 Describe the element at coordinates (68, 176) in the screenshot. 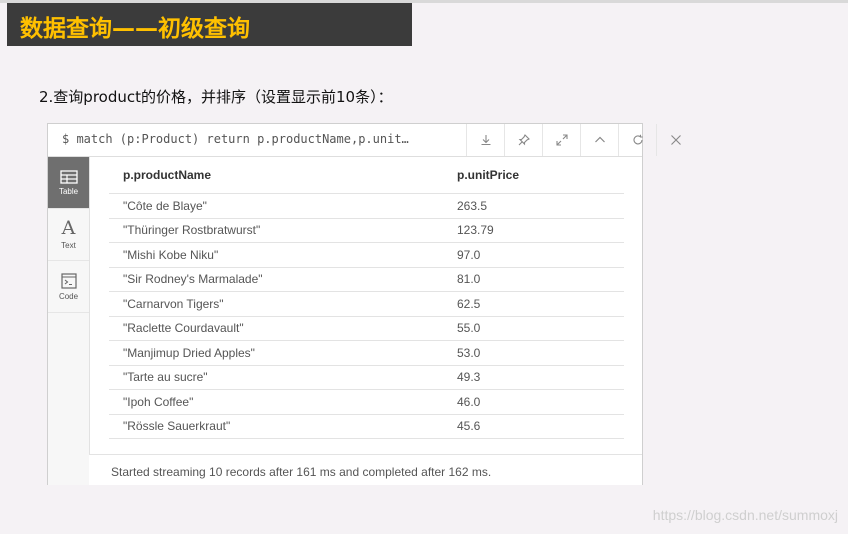

I see `table-icon` at that location.